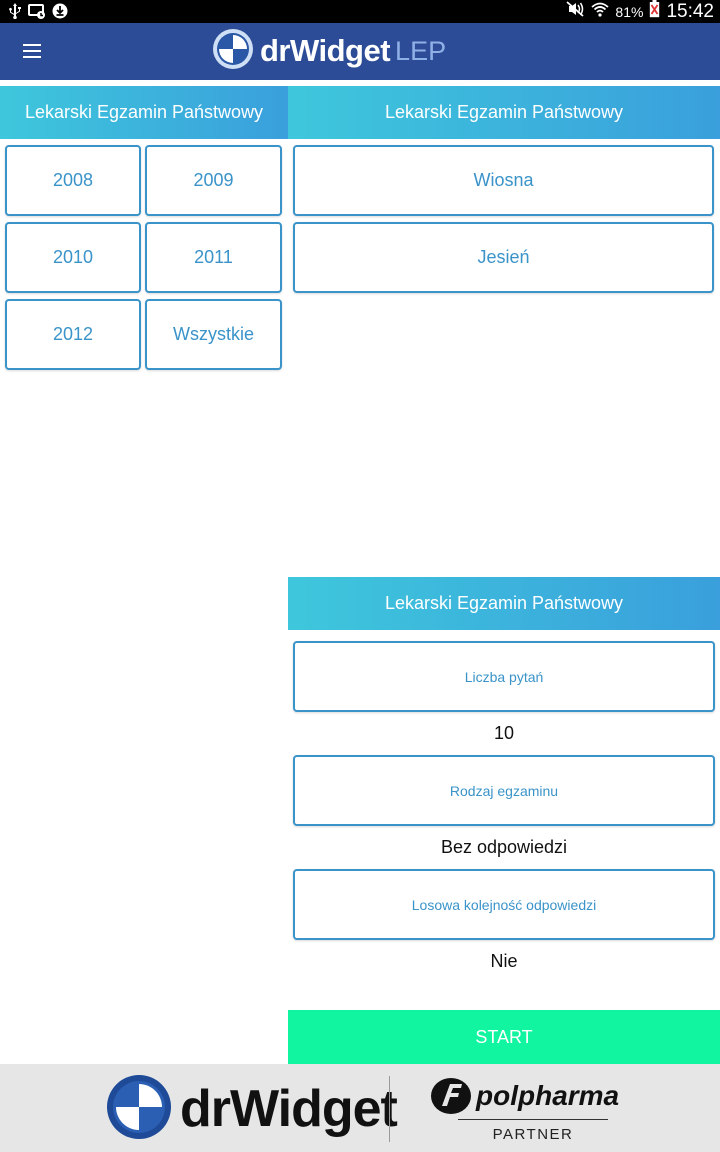  What do you see at coordinates (504, 847) in the screenshot?
I see `exam-type-value: Bez odpowiedzi` at bounding box center [504, 847].